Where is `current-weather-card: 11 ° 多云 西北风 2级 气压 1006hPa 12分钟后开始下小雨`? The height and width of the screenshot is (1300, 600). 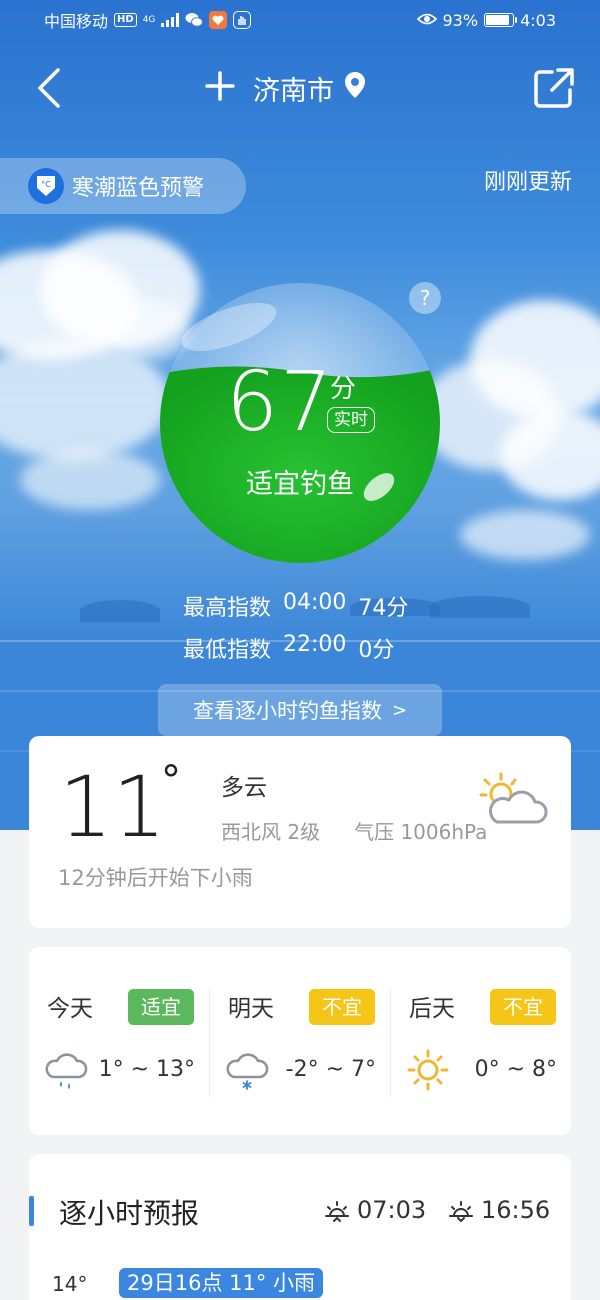
current-weather-card: 11 ° 多云 西北风 2级 气压 1006hPa 12分钟后开始下小雨 is located at coordinates (300, 832).